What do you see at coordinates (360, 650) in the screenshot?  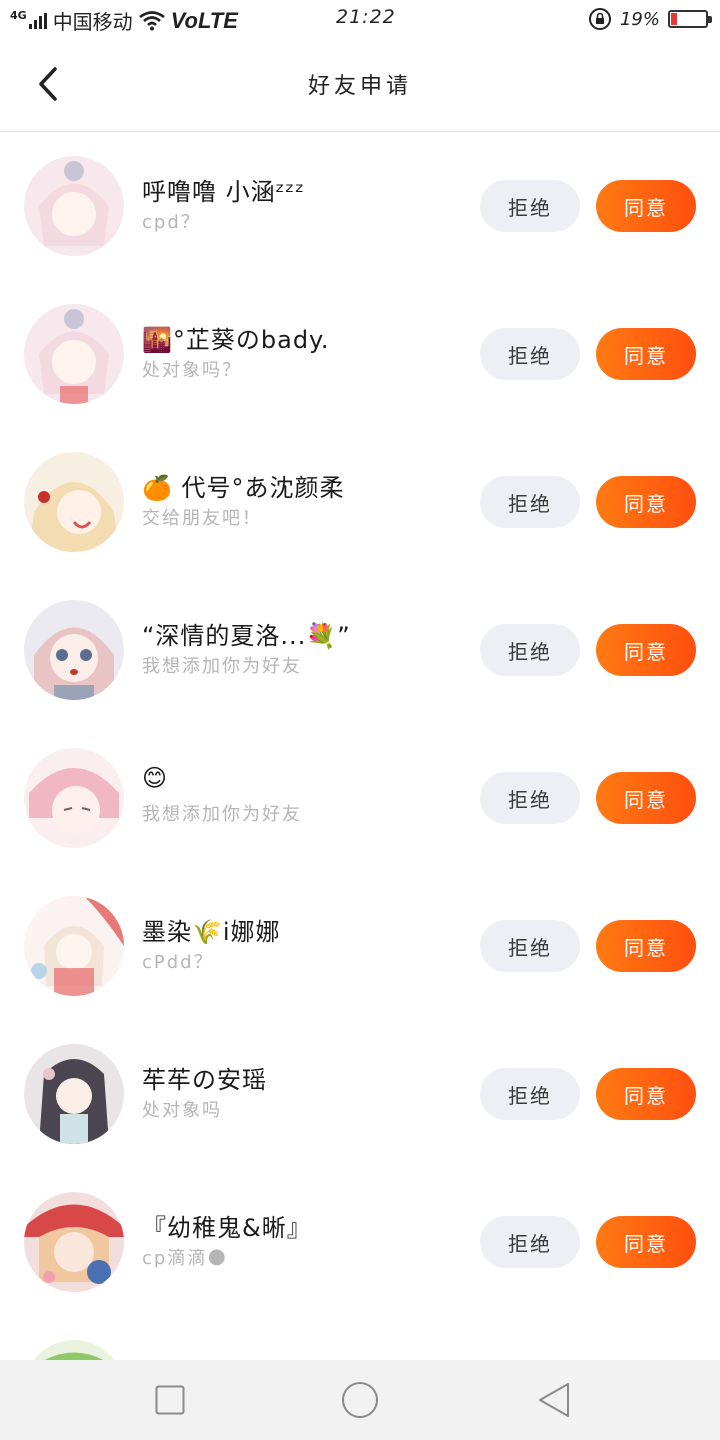 I see `list-item: “深情的夏洛...💐” 我想添加你为好友 拒绝 同意` at bounding box center [360, 650].